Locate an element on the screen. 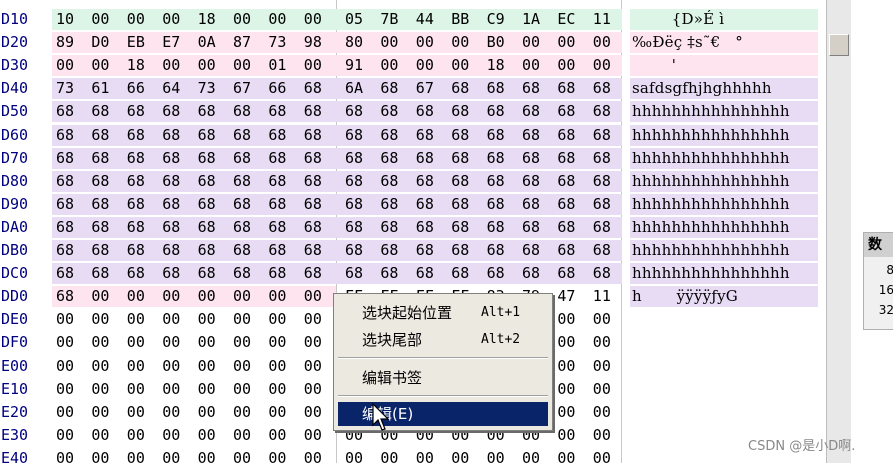  menu-item-block-start: 选块起始位置 Alt+1 is located at coordinates (443, 313).